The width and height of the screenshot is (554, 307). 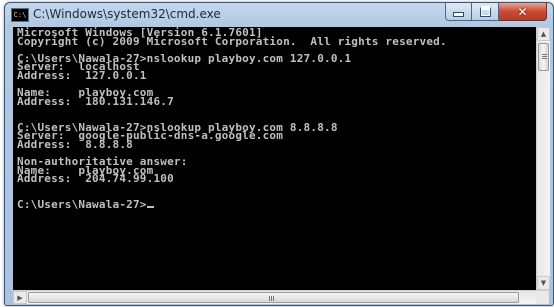 I want to click on title-bar: C:\ C:\Windows\system32\cmd.exe ✕, so click(x=279, y=15).